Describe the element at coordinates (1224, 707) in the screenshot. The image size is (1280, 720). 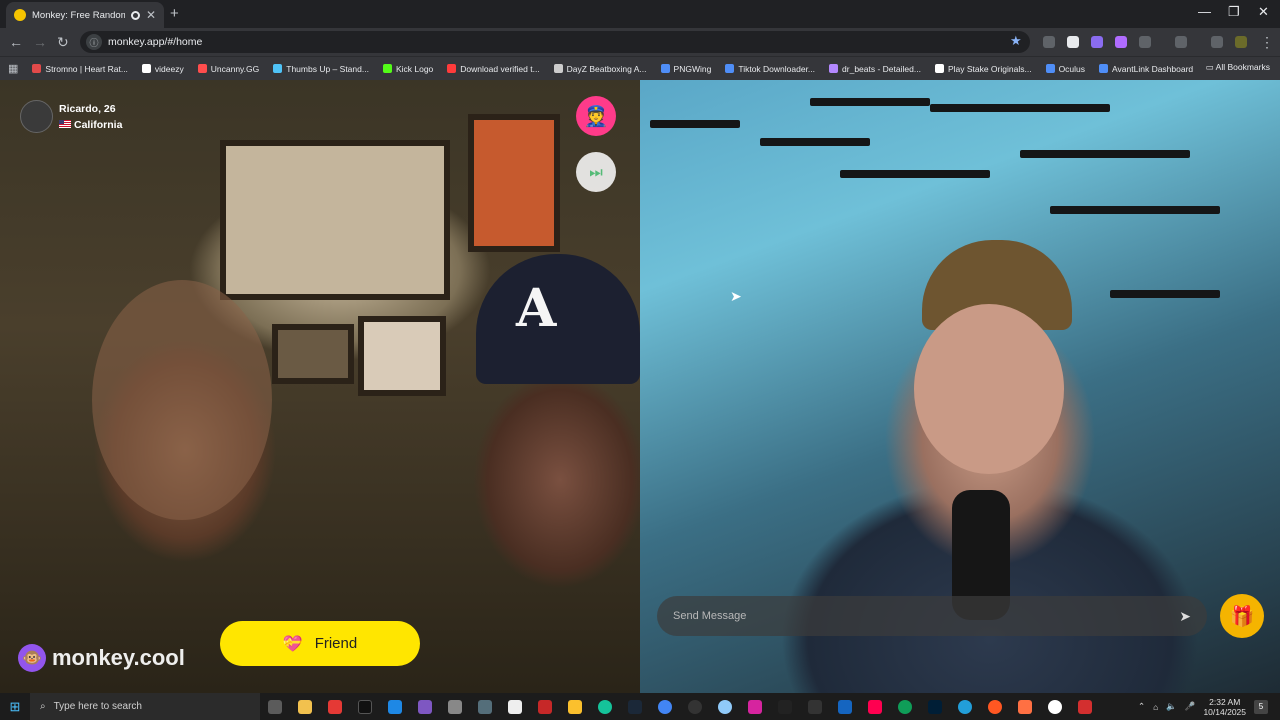
I see `clock: 2:32 AM 10/14/2025` at that location.